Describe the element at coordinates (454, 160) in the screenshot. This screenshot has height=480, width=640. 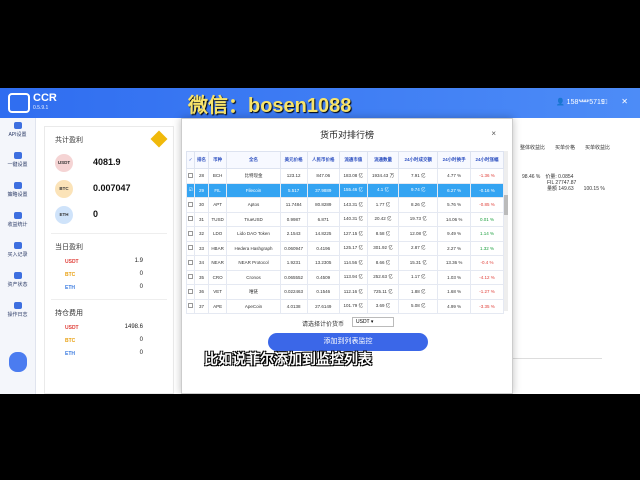
I see `column-header: 24小时换手` at that location.